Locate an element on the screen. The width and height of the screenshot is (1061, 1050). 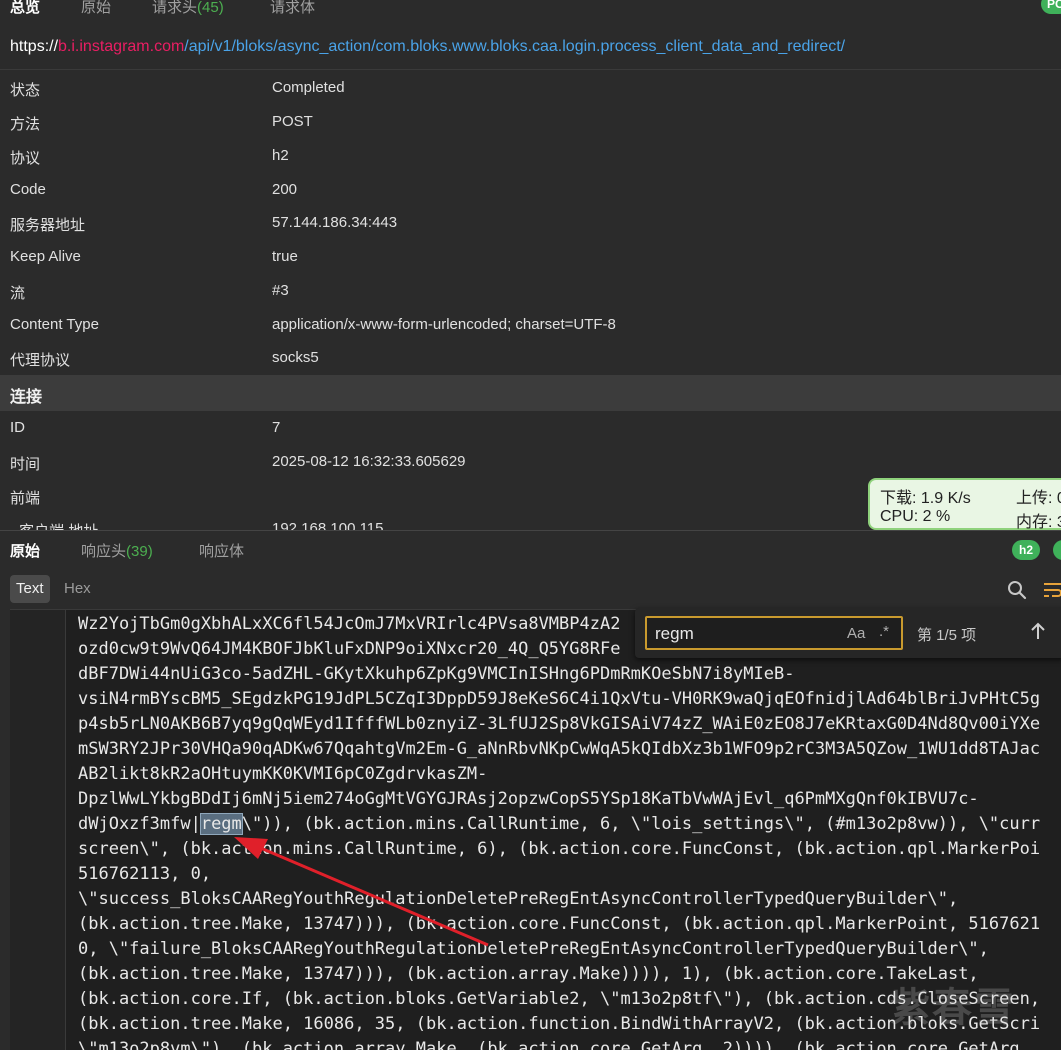
search-icon is located at coordinates (1017, 590).